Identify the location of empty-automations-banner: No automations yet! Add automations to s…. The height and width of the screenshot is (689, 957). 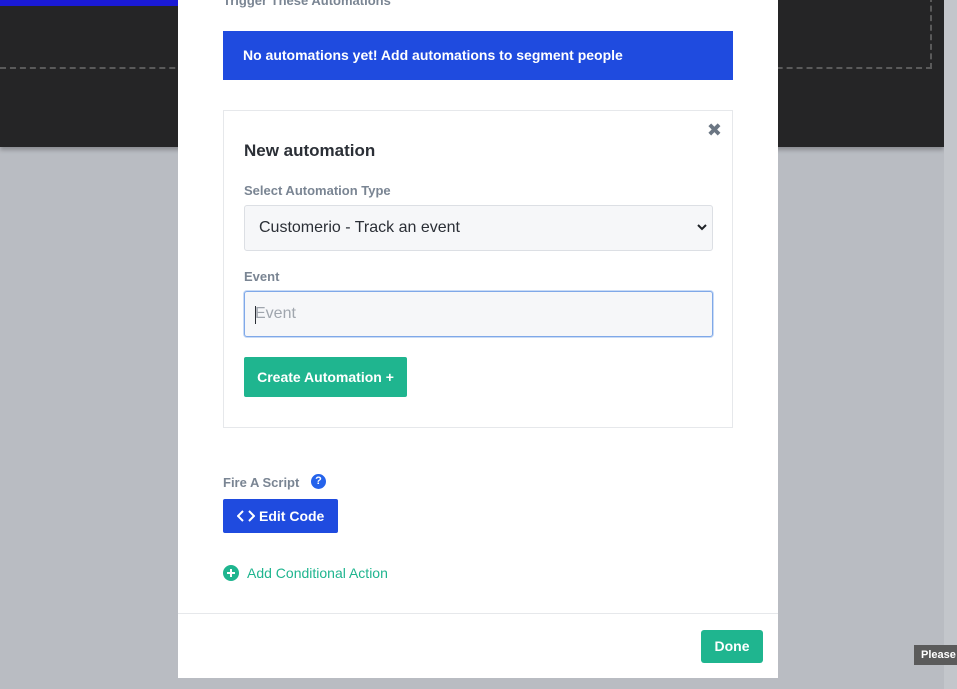
(478, 55).